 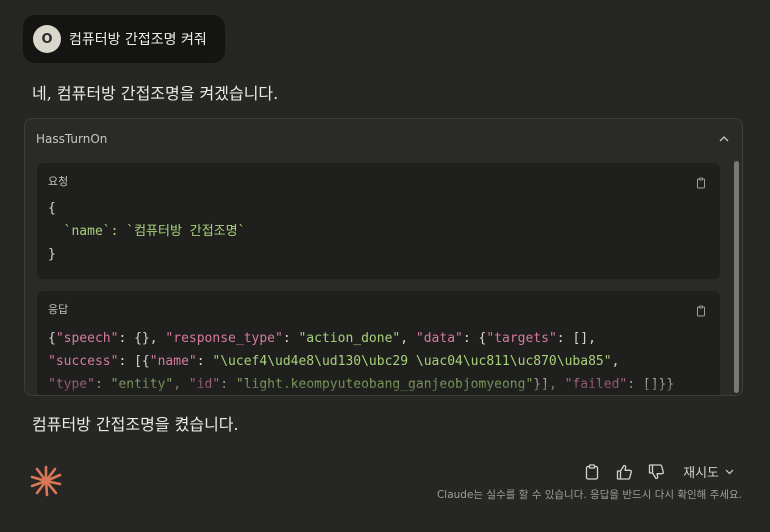 What do you see at coordinates (729, 471) in the screenshot?
I see `chevron-down-icon` at bounding box center [729, 471].